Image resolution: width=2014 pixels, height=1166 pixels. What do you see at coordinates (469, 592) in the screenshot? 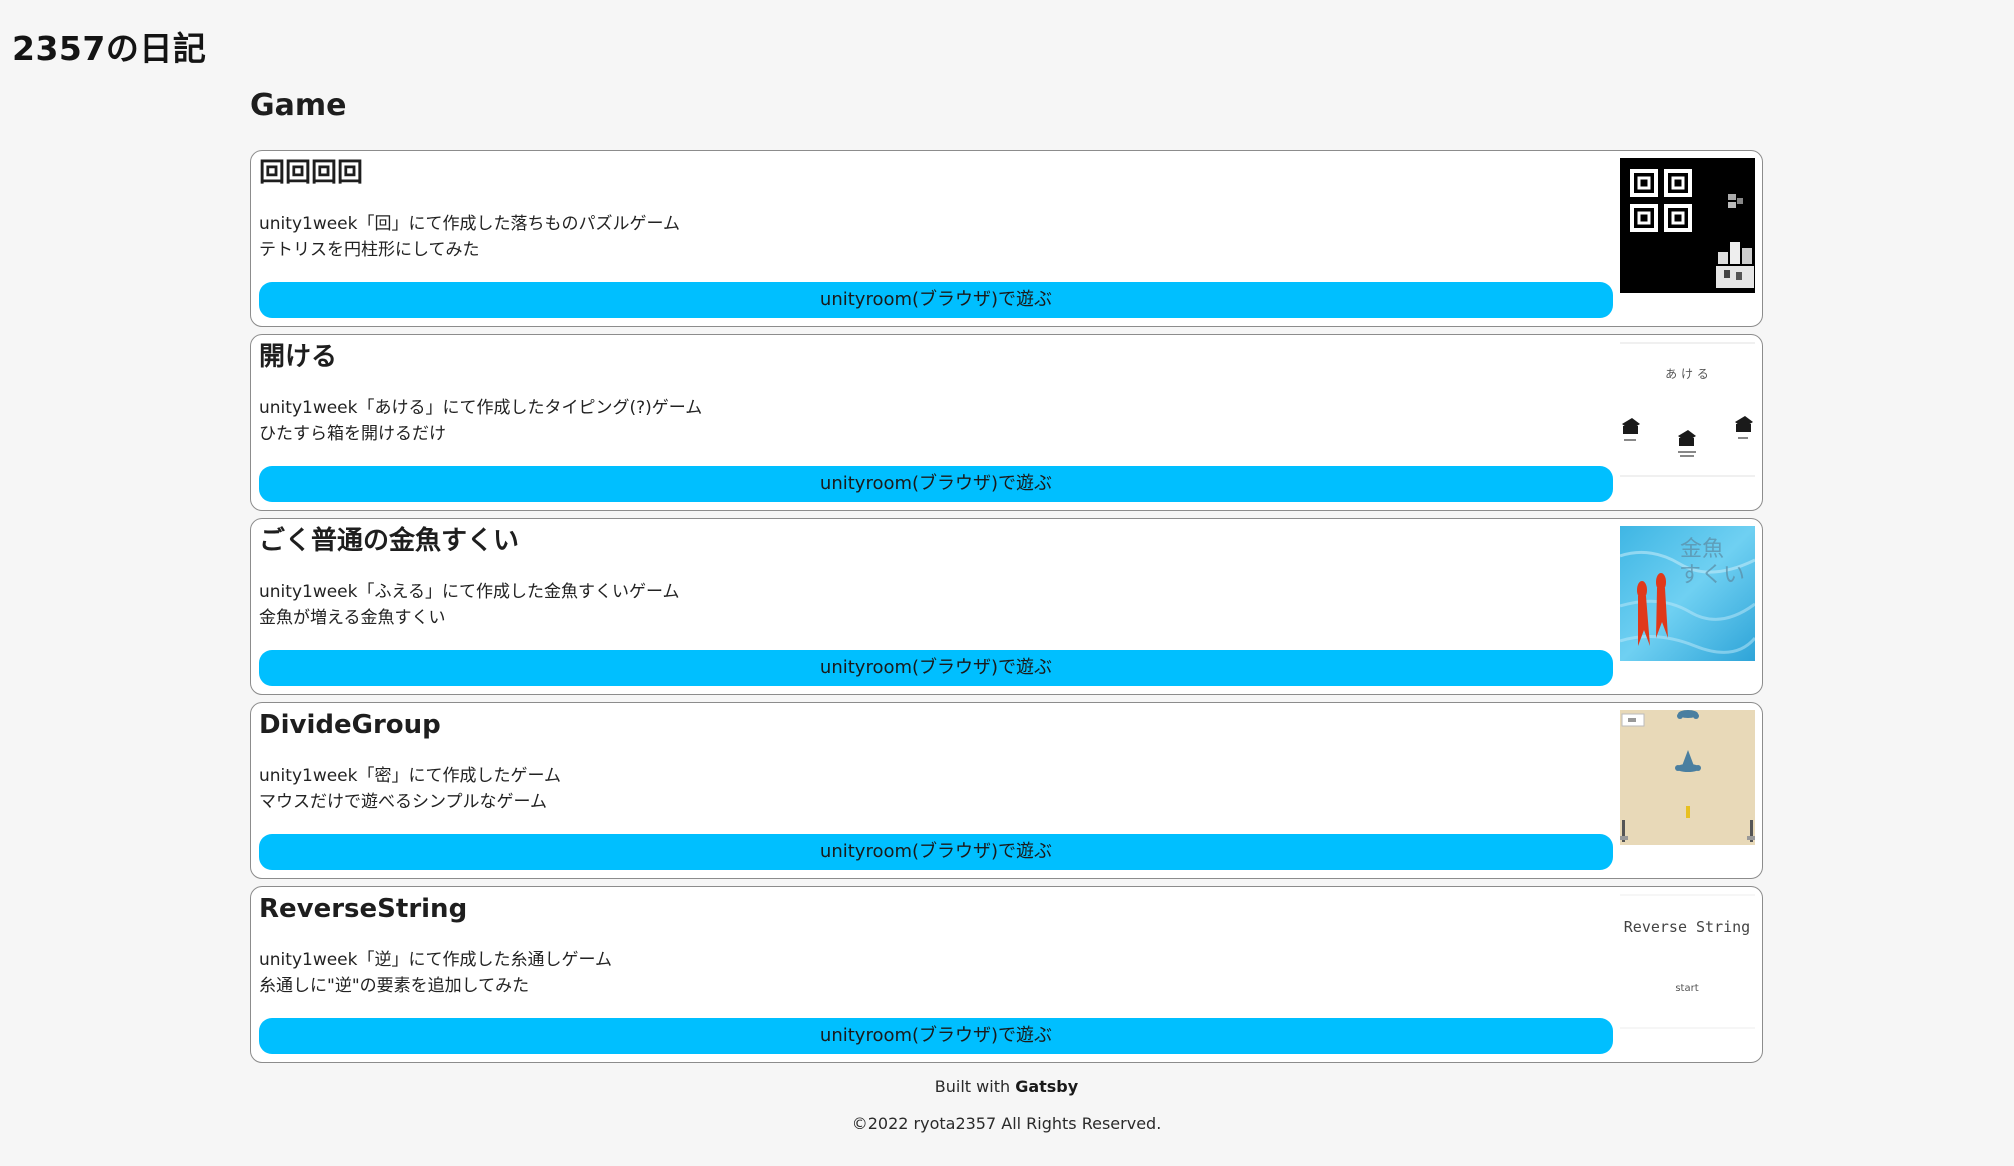
I see `game-description-line: unity1week「ふえる」にて作成した金魚すくいゲーム` at bounding box center [469, 592].